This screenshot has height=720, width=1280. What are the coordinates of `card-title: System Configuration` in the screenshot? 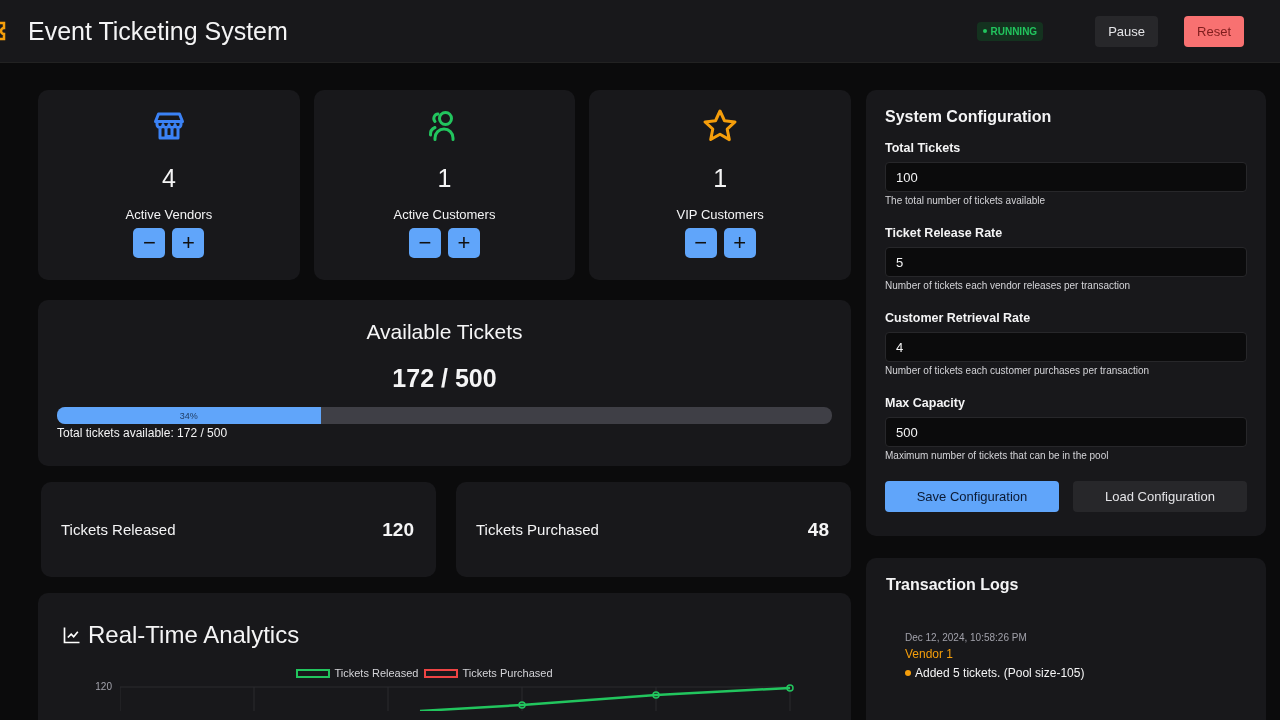 It's located at (969, 117).